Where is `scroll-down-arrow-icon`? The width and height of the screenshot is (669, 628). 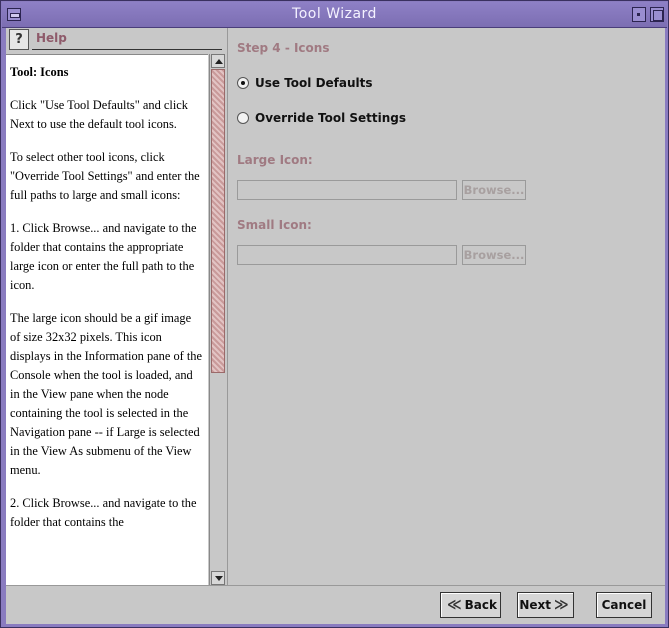 scroll-down-arrow-icon is located at coordinates (218, 578).